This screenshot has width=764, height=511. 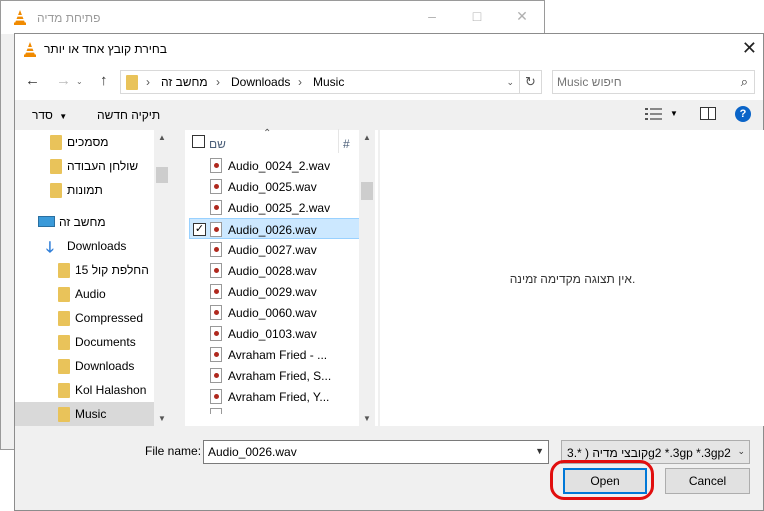 I want to click on file-row: Audio_0027.wav, so click(x=275, y=249).